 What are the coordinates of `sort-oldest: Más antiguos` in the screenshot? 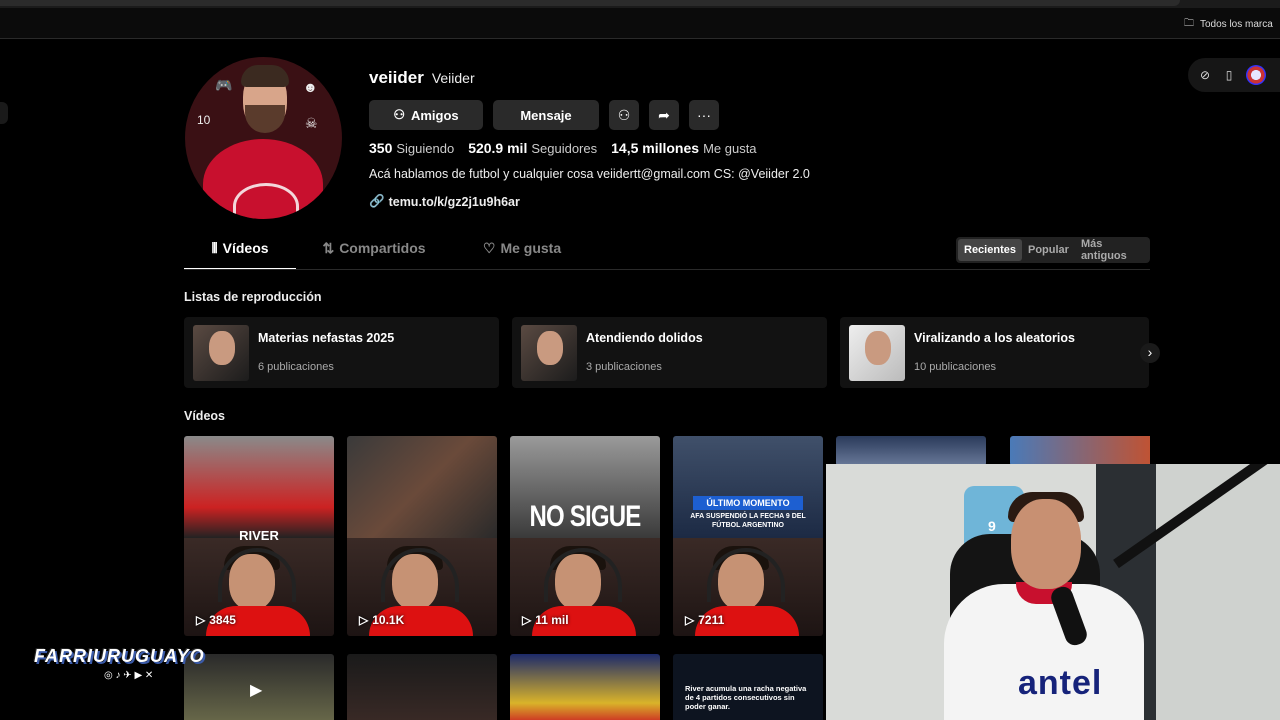 It's located at (1112, 250).